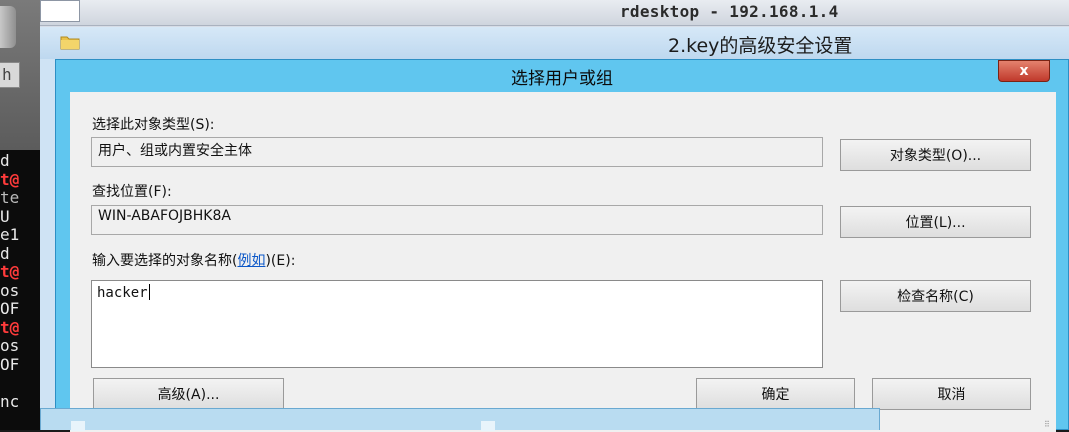 The height and width of the screenshot is (432, 1069). What do you see at coordinates (457, 220) in the screenshot?
I see `location-field: WIN-ABAFOJBHK8A` at bounding box center [457, 220].